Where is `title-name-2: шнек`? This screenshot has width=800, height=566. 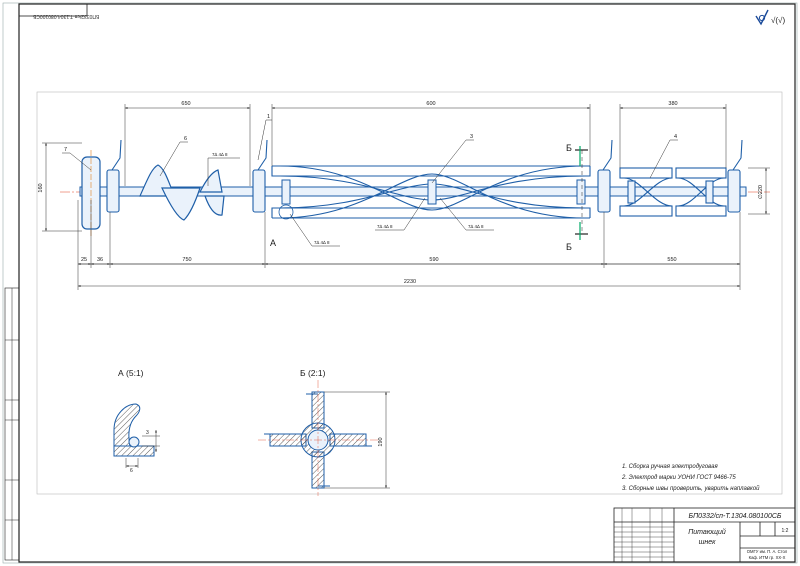 title-name-2: шнек is located at coordinates (708, 542).